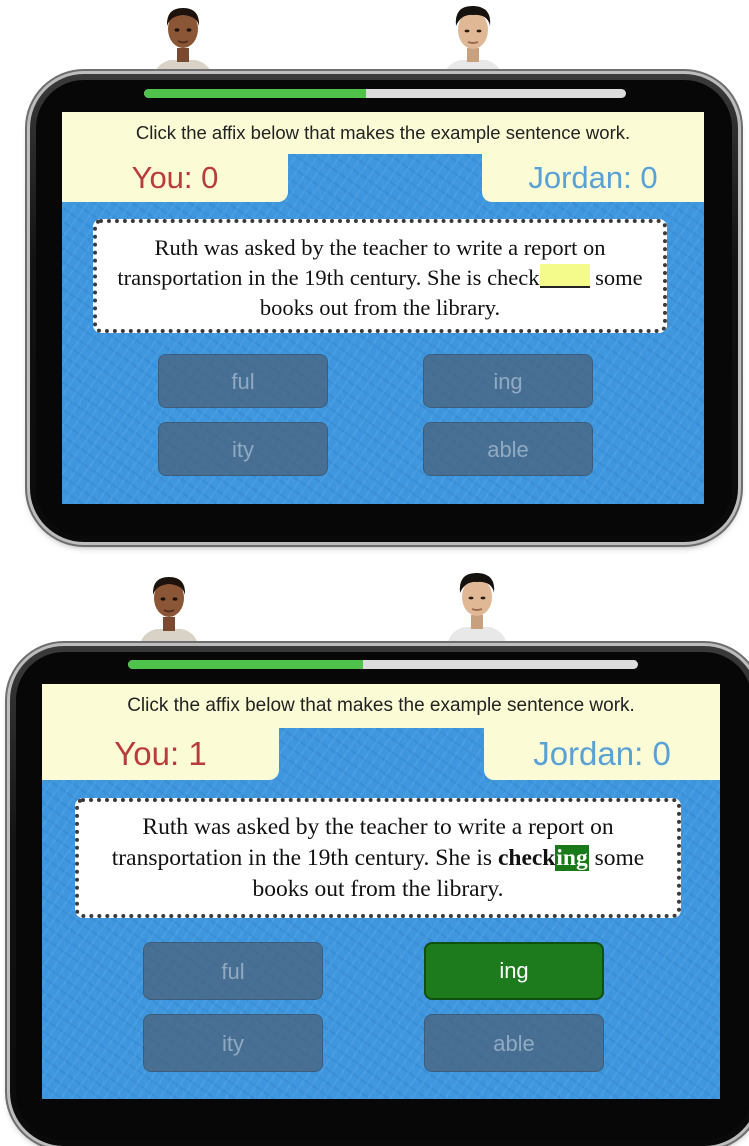 Image resolution: width=749 pixels, height=1146 pixels. Describe the element at coordinates (160, 754) in the screenshot. I see `player-score: You: 1` at that location.